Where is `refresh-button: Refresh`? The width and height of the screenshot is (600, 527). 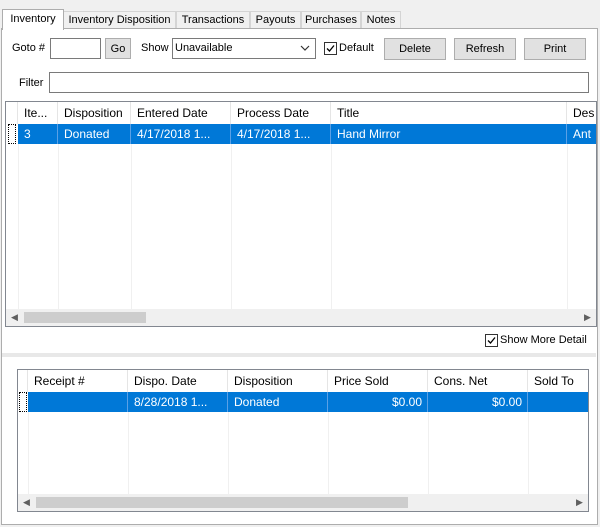
refresh-button: Refresh is located at coordinates (485, 49).